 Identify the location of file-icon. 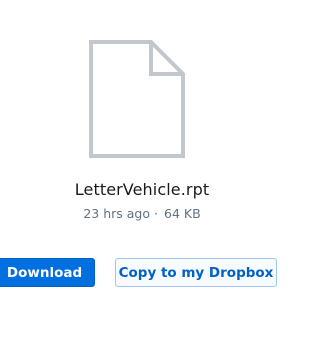
(137, 99).